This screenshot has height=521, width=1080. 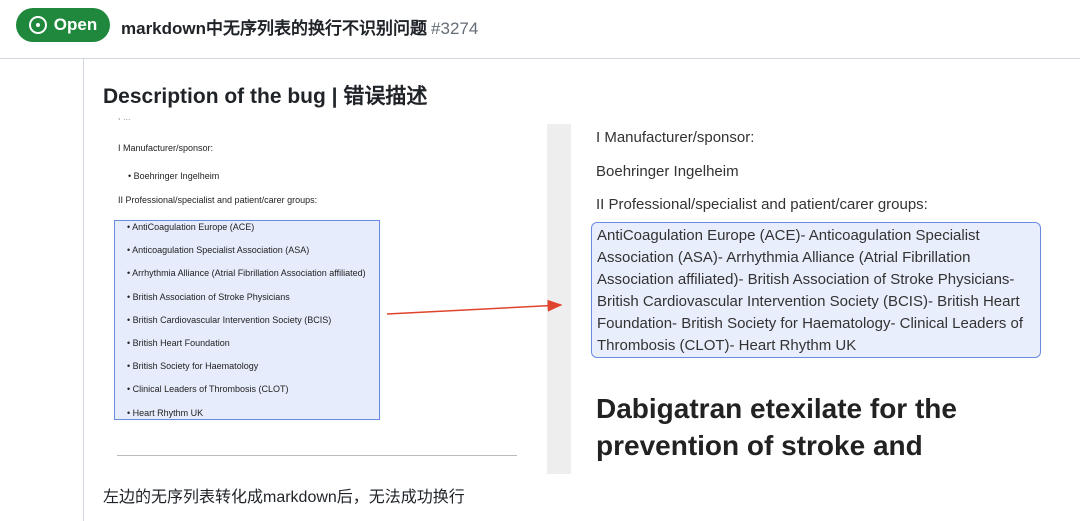 What do you see at coordinates (75, 24) in the screenshot?
I see `status-label: Open` at bounding box center [75, 24].